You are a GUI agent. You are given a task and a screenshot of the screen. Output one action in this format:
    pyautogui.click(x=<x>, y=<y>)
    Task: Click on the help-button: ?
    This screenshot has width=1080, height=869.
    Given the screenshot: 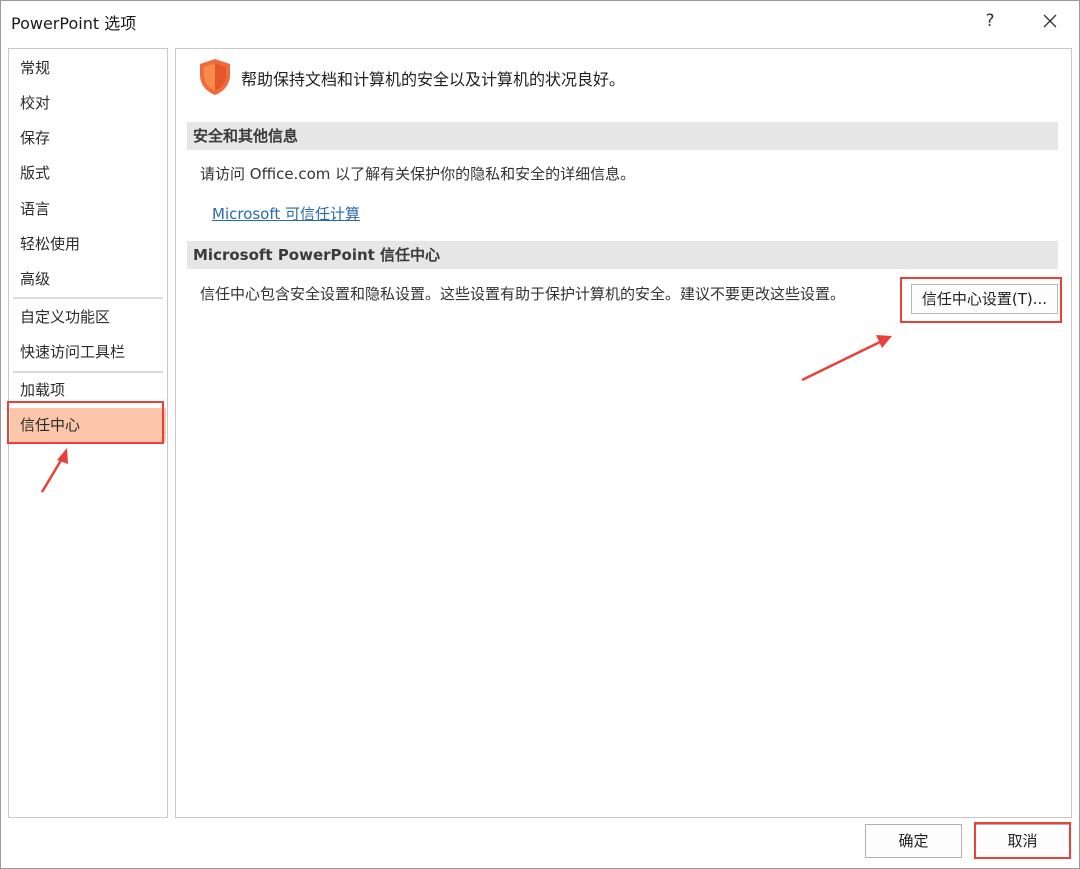 What is the action you would take?
    pyautogui.click(x=990, y=21)
    